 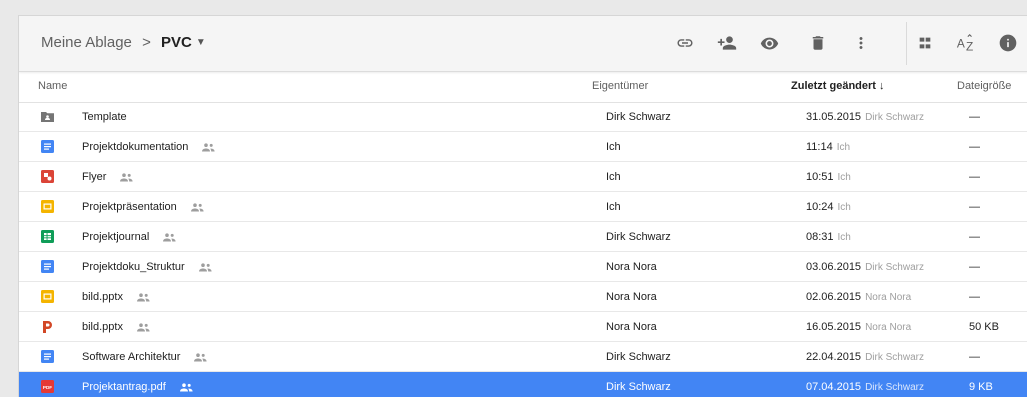 I want to click on toolbar: Meine Ablage > PVC ▼ A Z, so click(x=523, y=44).